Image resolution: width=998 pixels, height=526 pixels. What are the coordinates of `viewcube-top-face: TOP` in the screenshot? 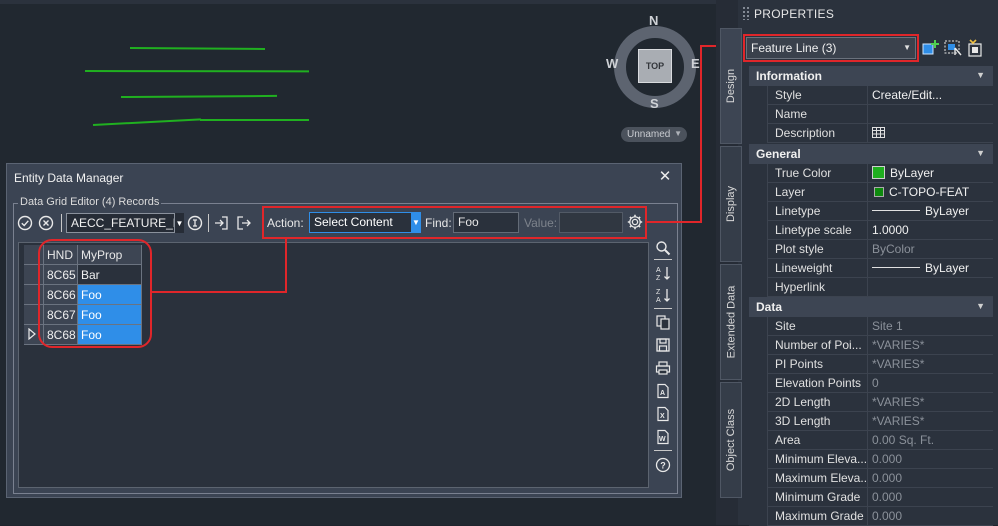 It's located at (655, 66).